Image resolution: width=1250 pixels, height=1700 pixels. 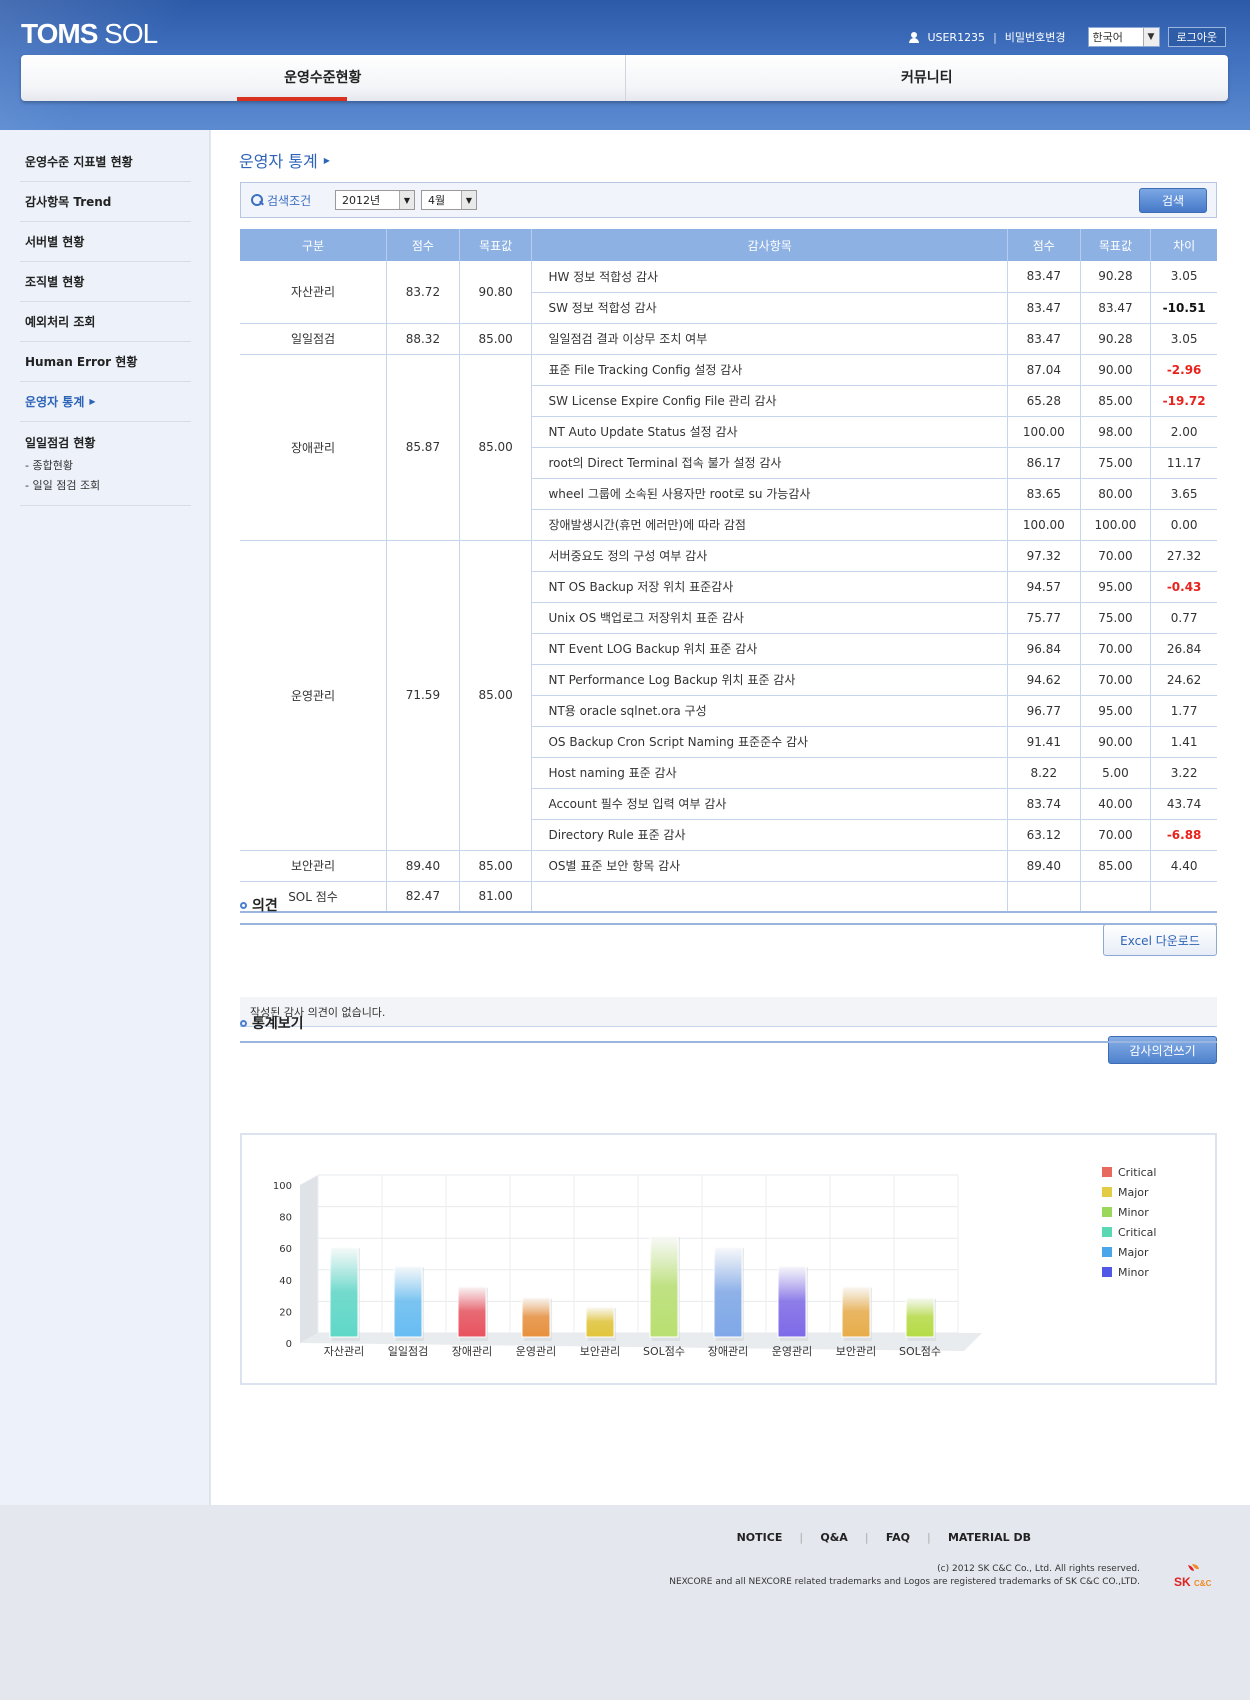 I want to click on legend-label: Minor, so click(x=1133, y=1212).